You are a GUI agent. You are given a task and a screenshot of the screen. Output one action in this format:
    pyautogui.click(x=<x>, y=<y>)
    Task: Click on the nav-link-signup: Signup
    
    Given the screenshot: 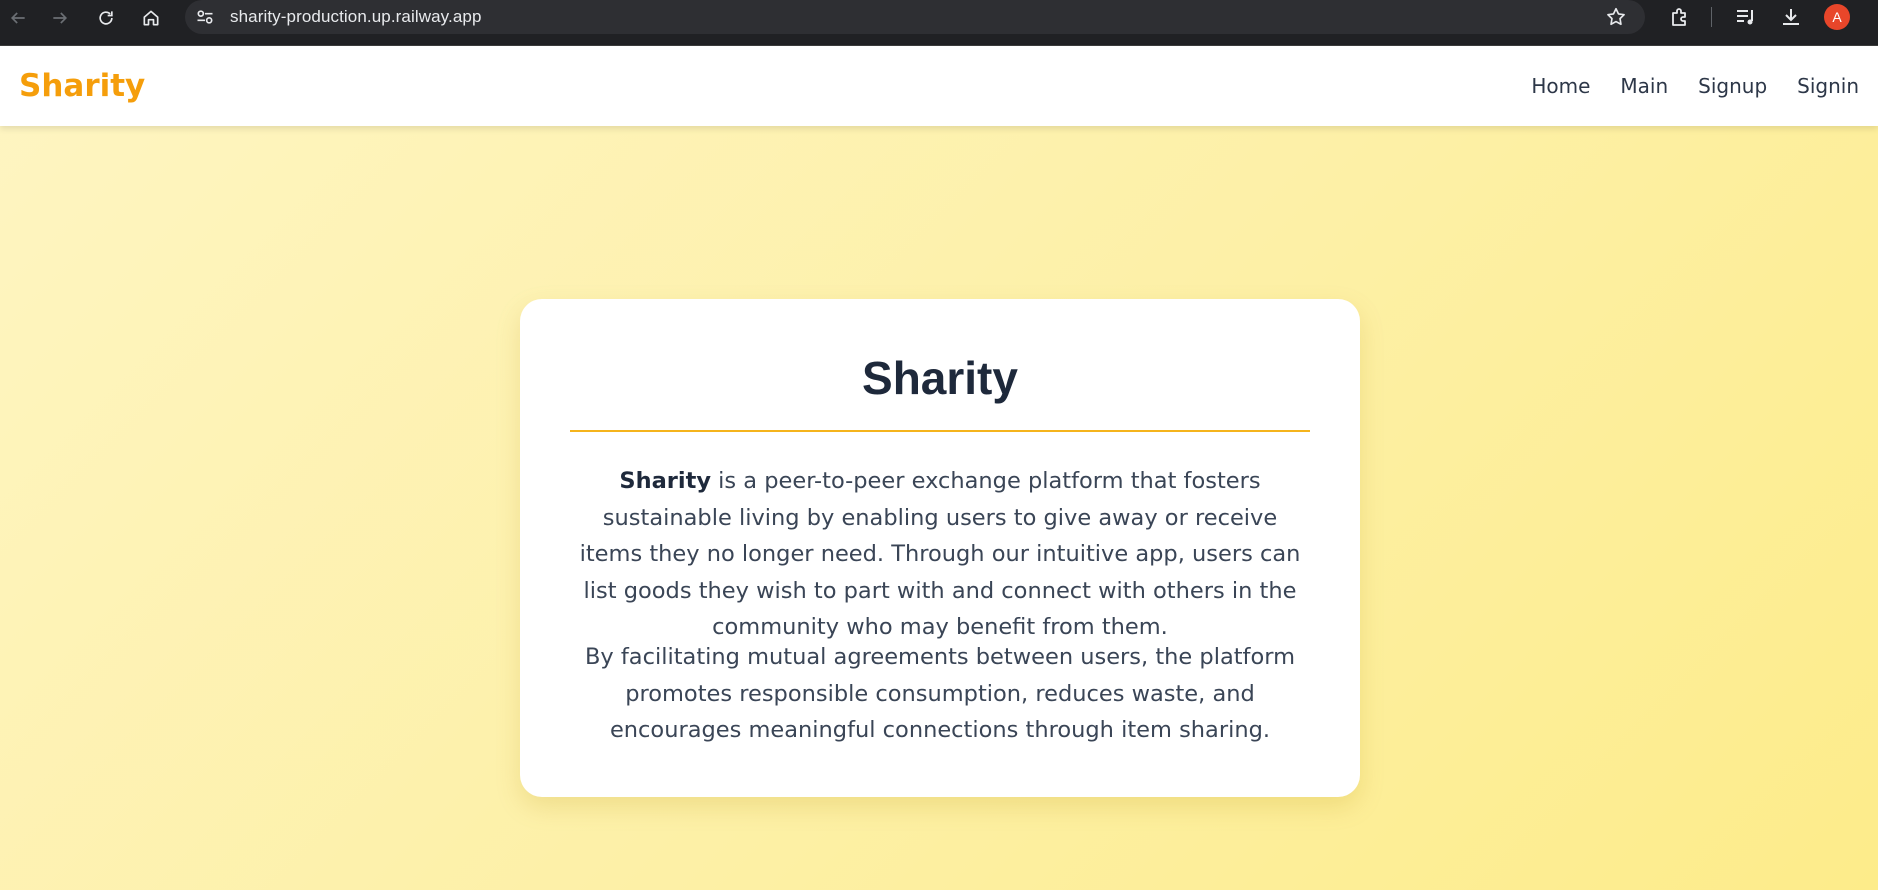 What is the action you would take?
    pyautogui.click(x=1732, y=86)
    